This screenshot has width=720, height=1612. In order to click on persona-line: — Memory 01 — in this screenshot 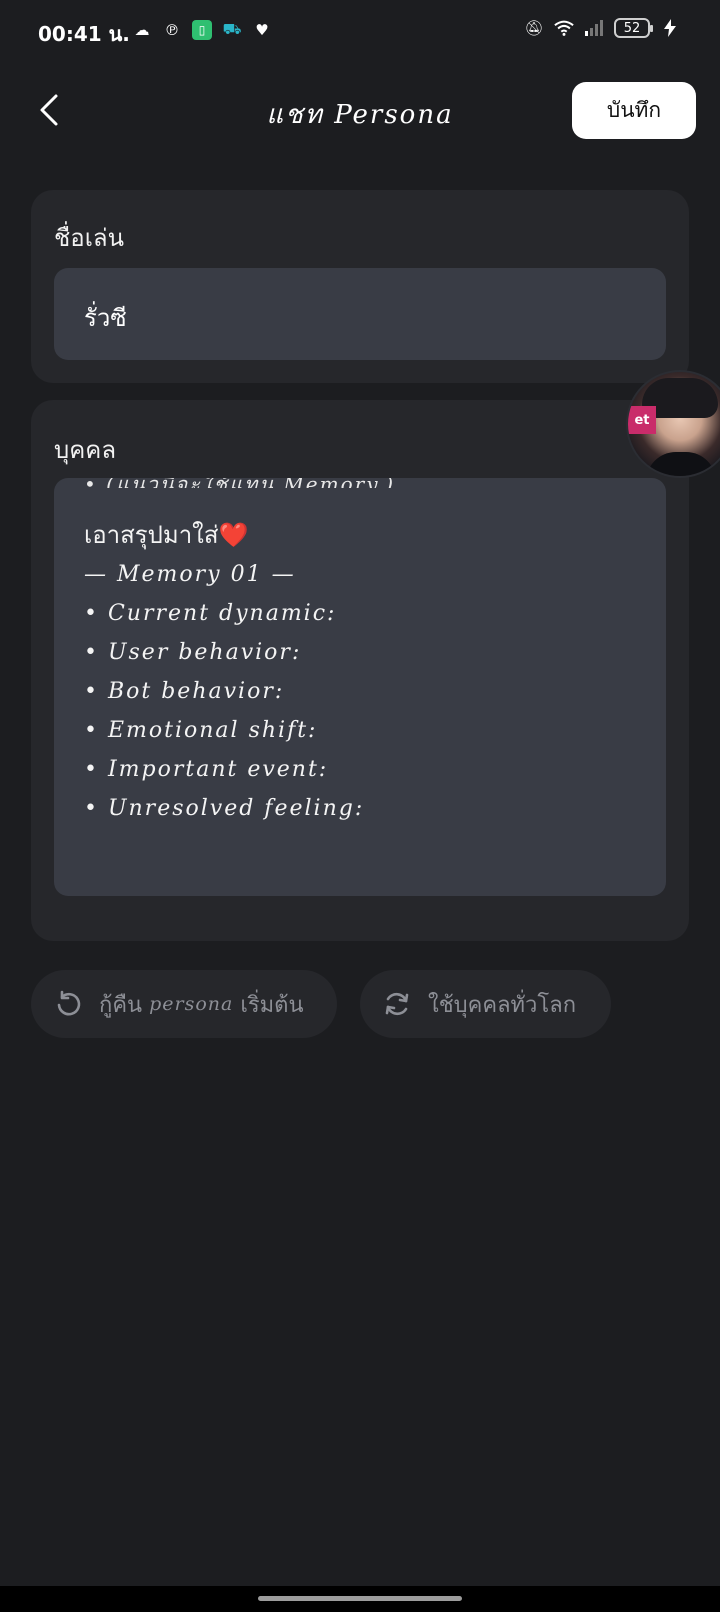, I will do `click(190, 574)`.